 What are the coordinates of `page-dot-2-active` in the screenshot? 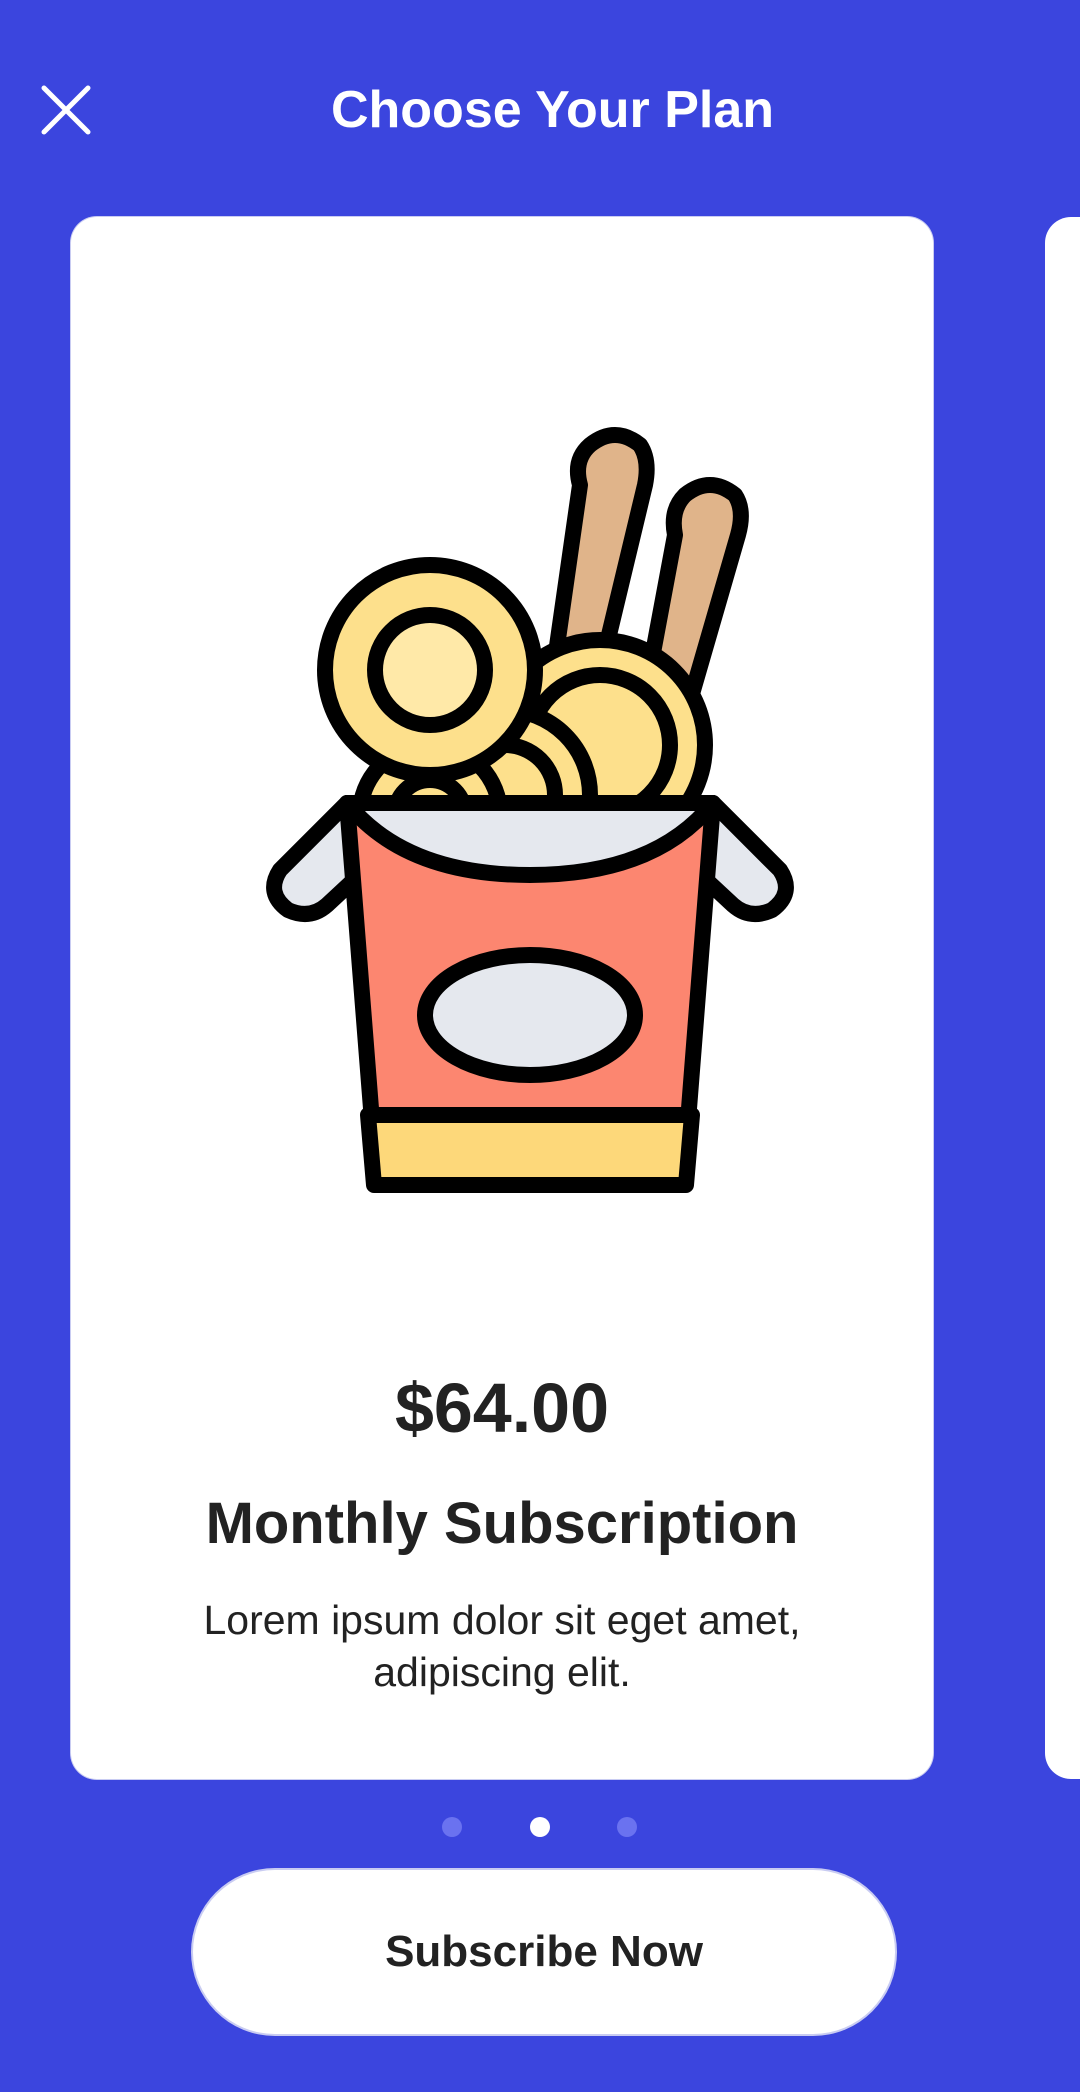 It's located at (540, 1827).